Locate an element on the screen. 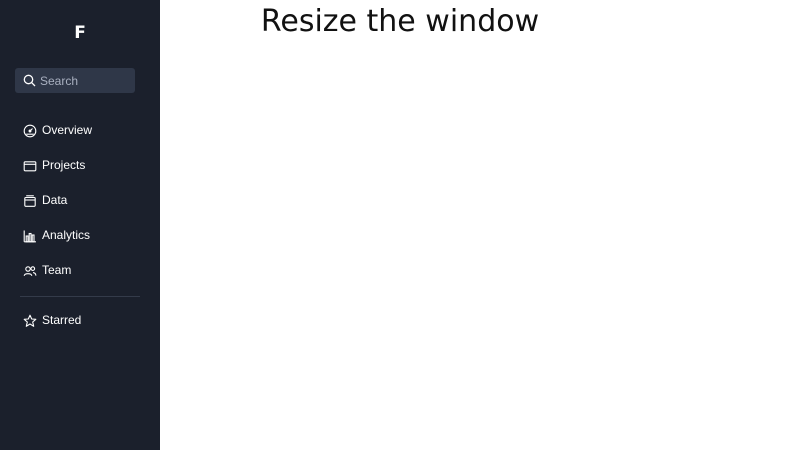 The image size is (800, 450). sidebar-item-label: Projects is located at coordinates (64, 165).